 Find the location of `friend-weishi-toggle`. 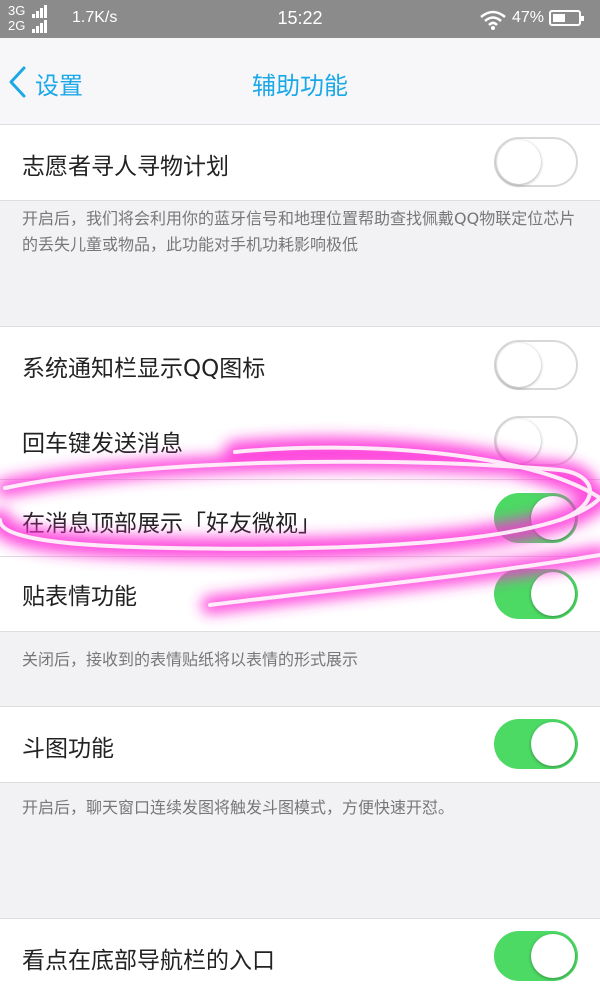

friend-weishi-toggle is located at coordinates (536, 518).